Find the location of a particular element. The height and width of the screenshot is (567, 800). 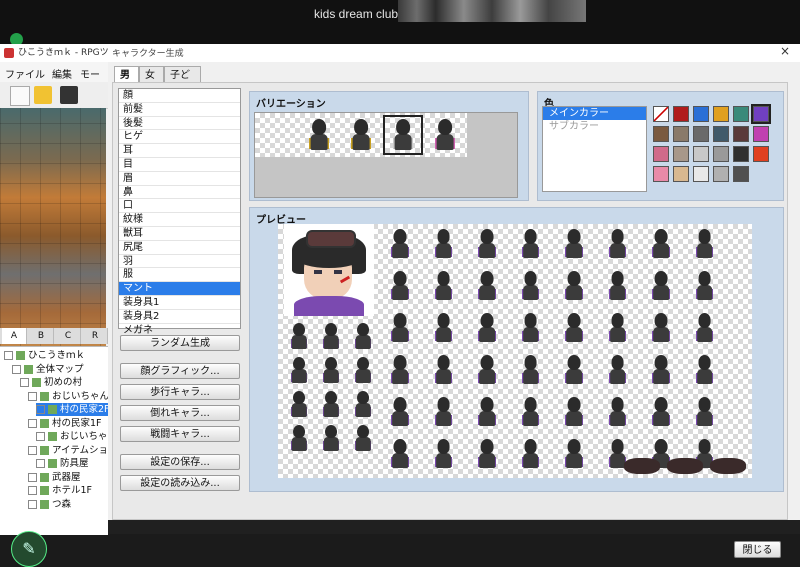

open-folder-icon is located at coordinates (43, 95).